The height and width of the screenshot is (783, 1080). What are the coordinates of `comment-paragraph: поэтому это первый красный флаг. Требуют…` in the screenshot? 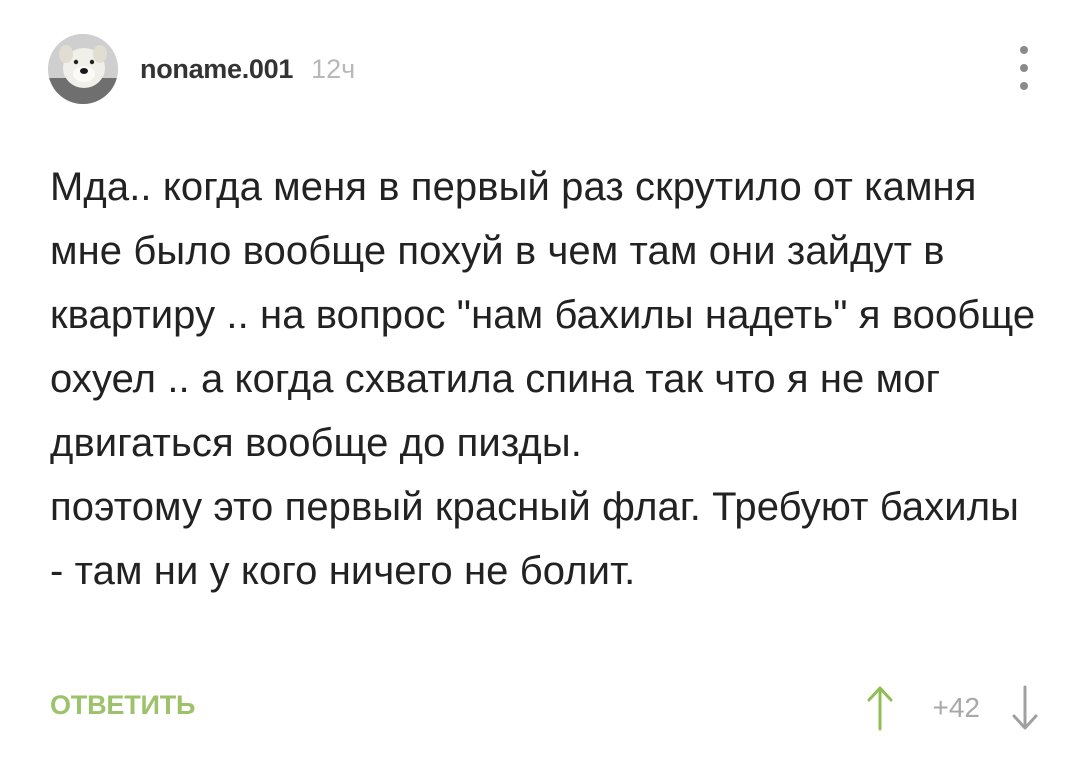 It's located at (535, 539).